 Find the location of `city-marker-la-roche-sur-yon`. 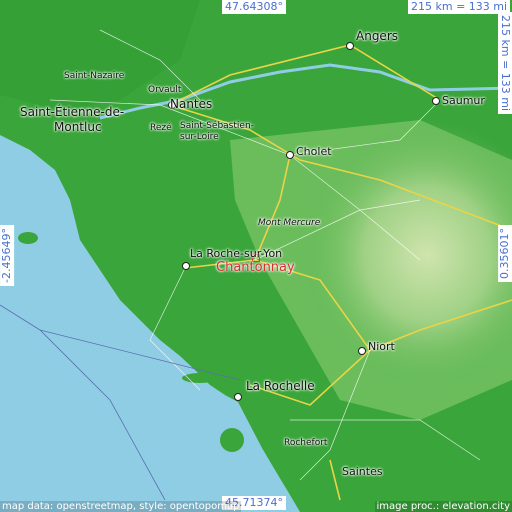

city-marker-la-roche-sur-yon is located at coordinates (186, 266).